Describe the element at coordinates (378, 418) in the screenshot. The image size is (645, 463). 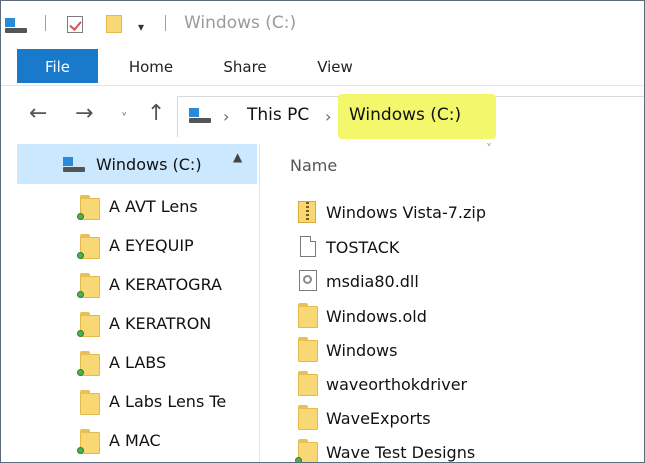
I see `file-name: WaveExports` at that location.